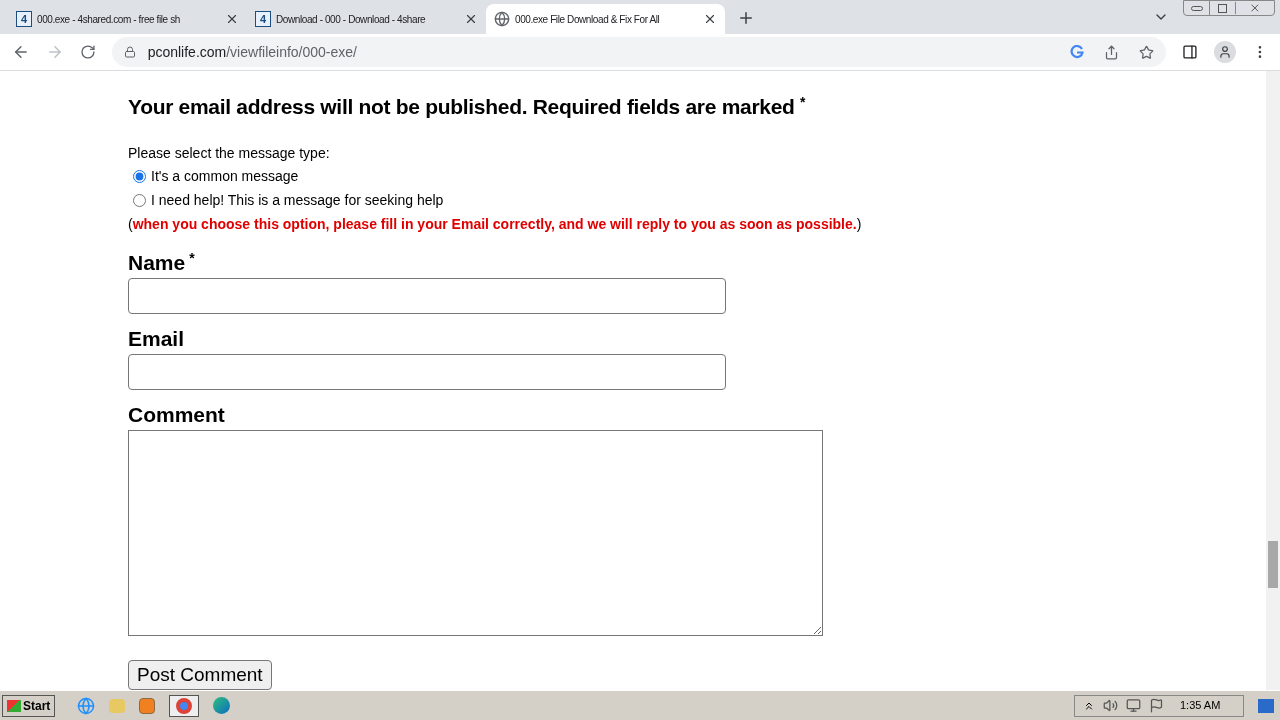 This screenshot has height=720, width=1280. I want to click on reload-icon, so click(87, 52).